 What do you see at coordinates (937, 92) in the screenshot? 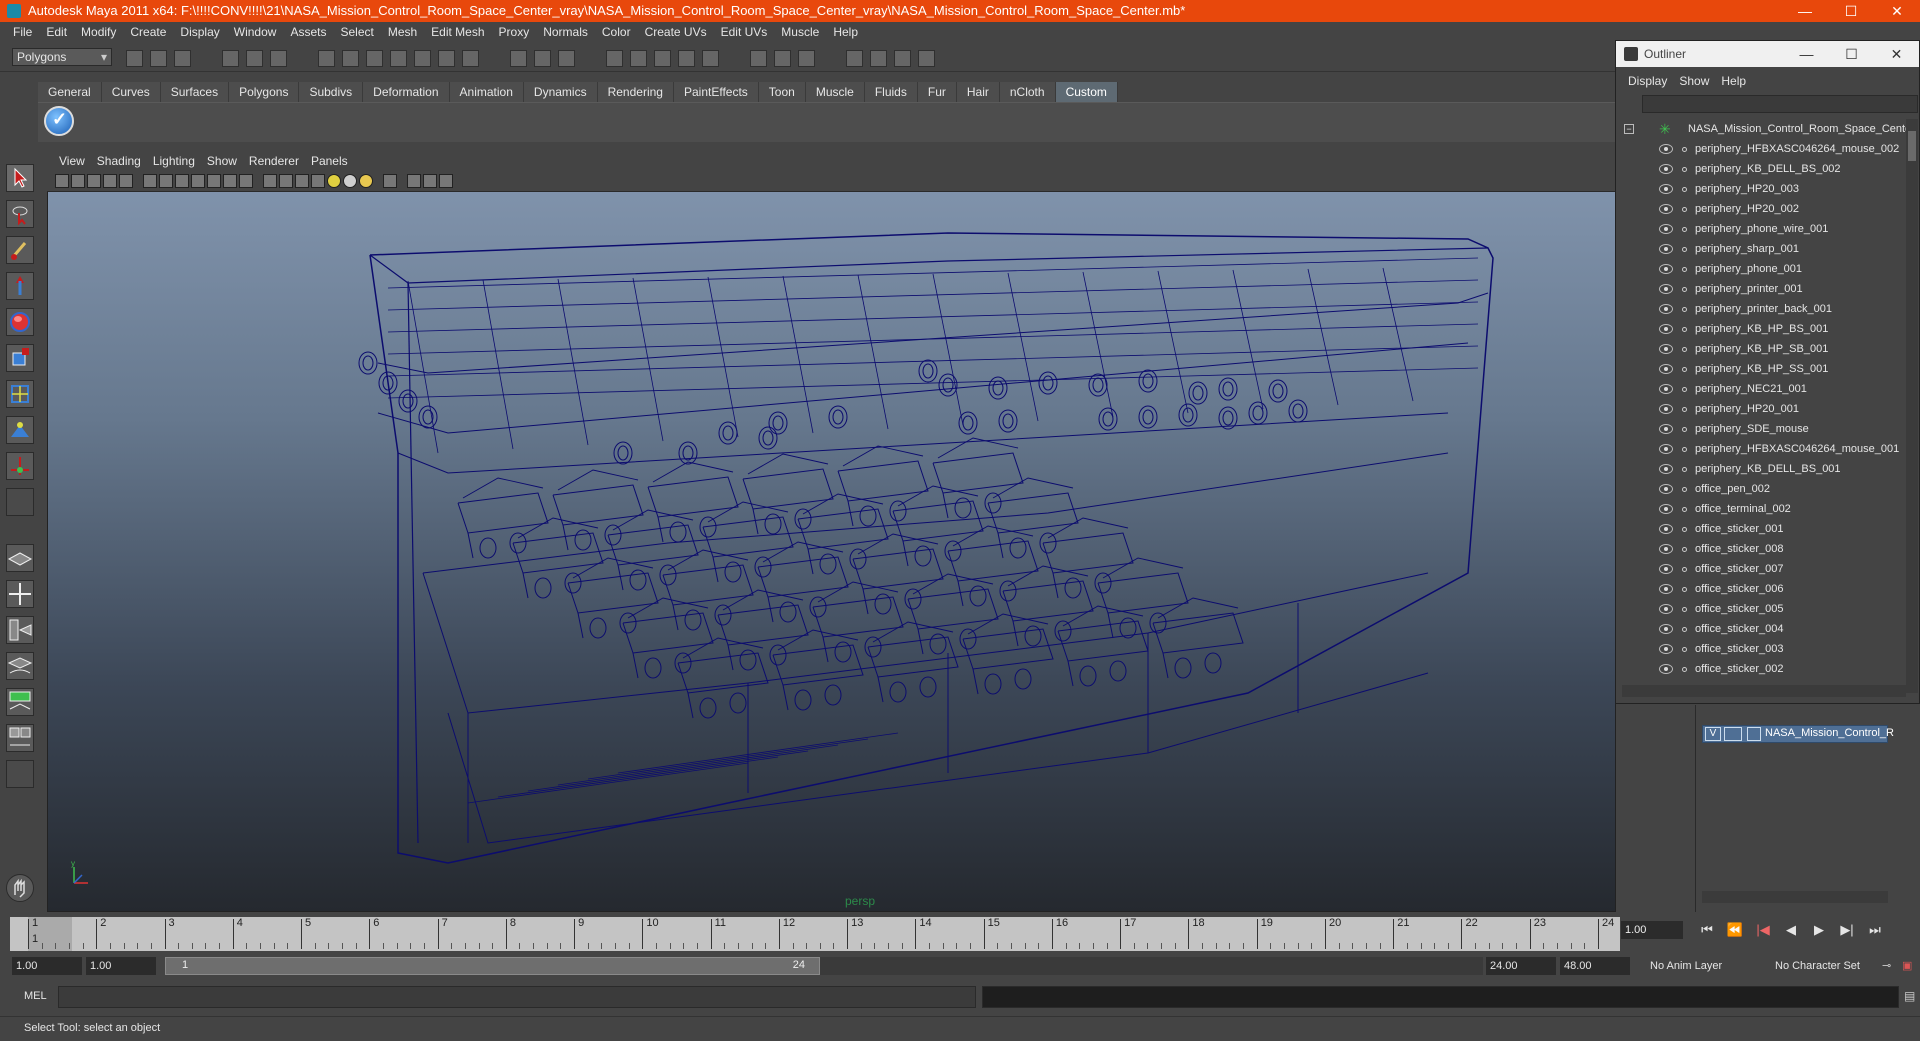
I see `shelf-tab-fur: Fur` at bounding box center [937, 92].